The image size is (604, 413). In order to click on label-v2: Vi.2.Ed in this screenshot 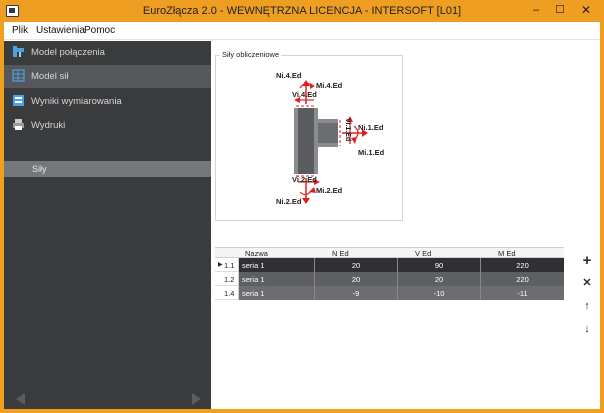, I will do `click(304, 179)`.